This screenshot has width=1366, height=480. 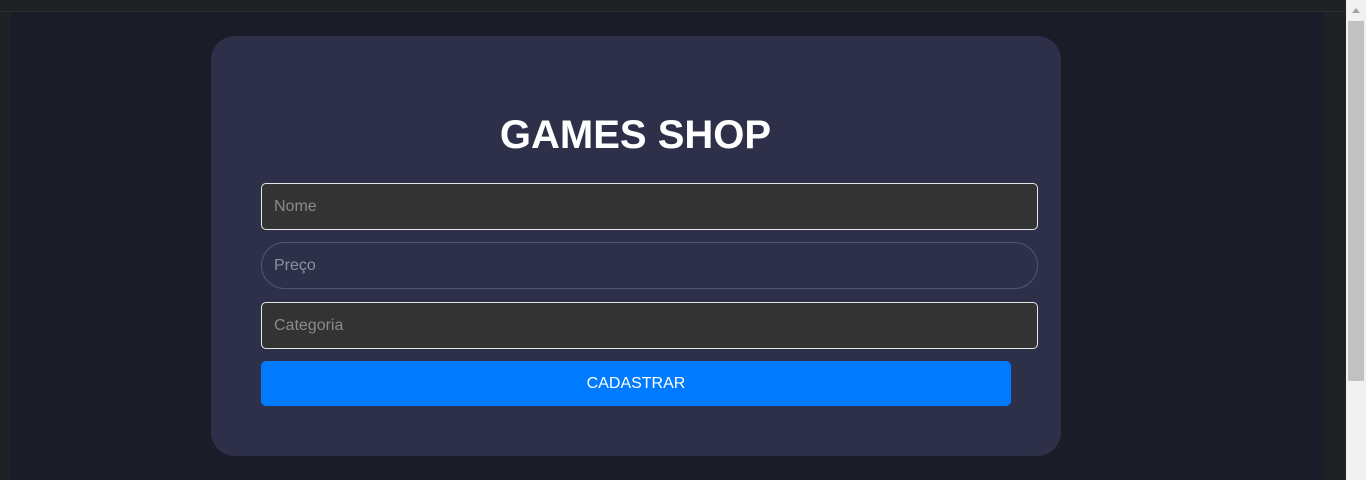 I want to click on nome-input, so click(x=649, y=206).